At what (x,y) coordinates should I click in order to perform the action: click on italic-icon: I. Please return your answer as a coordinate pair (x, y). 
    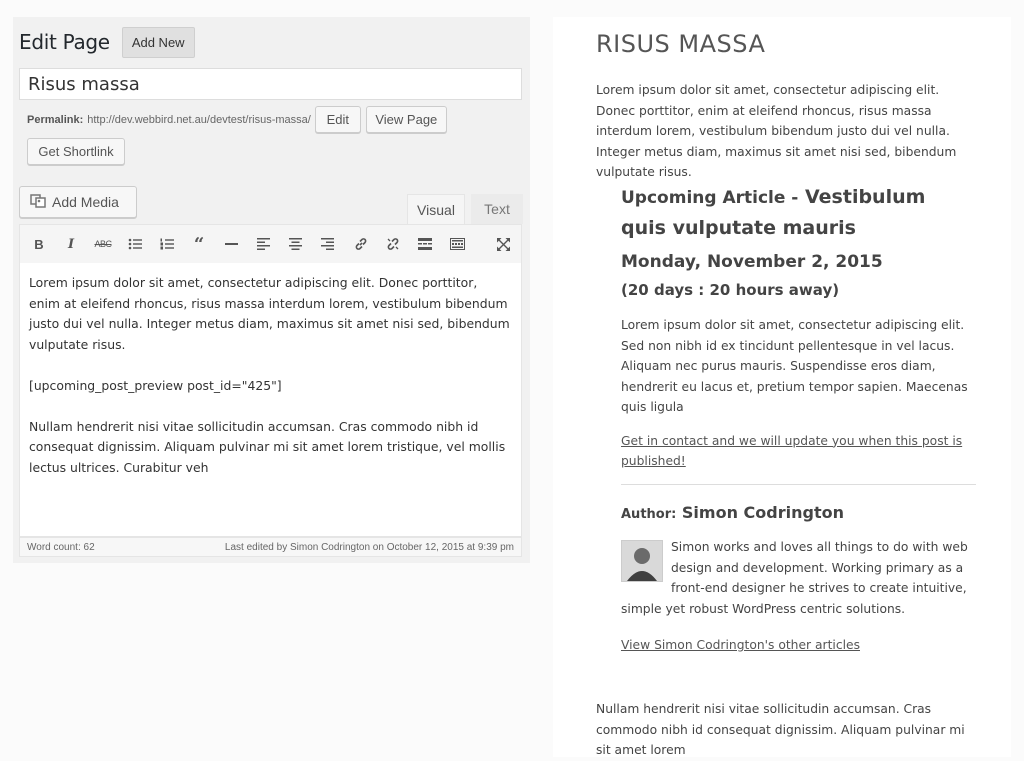
    Looking at the image, I should click on (71, 244).